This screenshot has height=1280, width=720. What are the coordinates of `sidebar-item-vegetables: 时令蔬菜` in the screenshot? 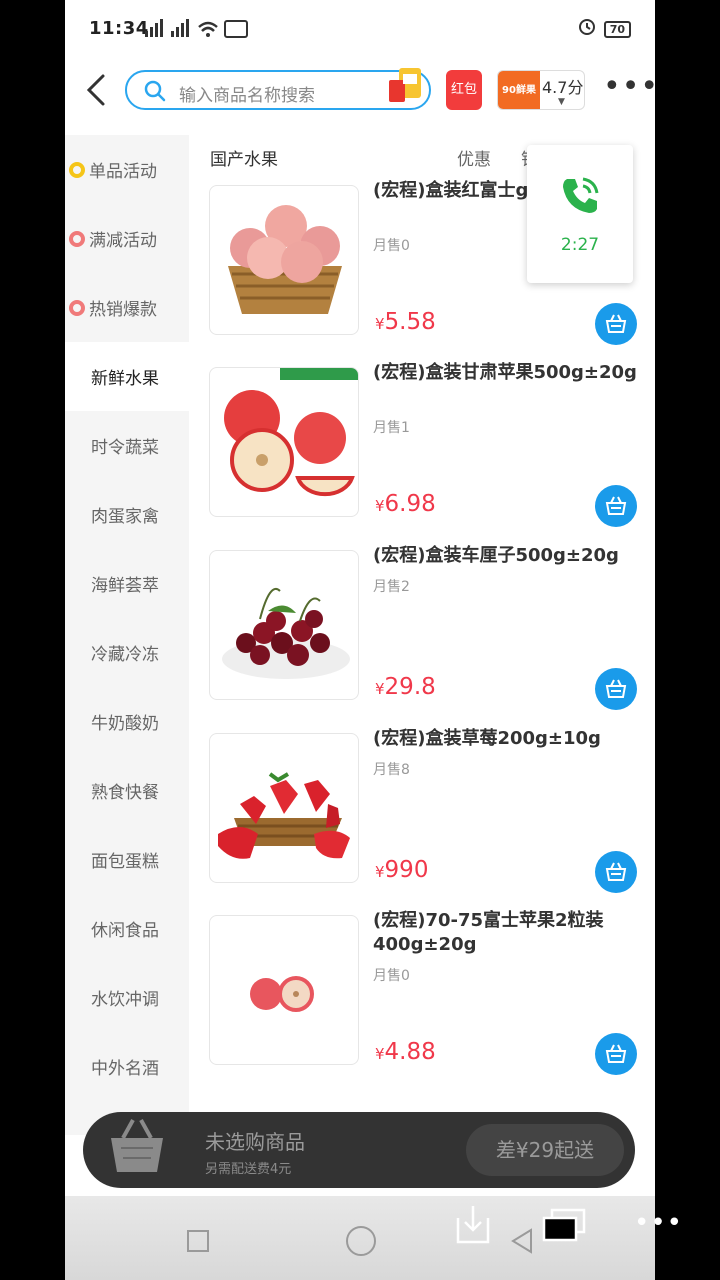 It's located at (127, 445).